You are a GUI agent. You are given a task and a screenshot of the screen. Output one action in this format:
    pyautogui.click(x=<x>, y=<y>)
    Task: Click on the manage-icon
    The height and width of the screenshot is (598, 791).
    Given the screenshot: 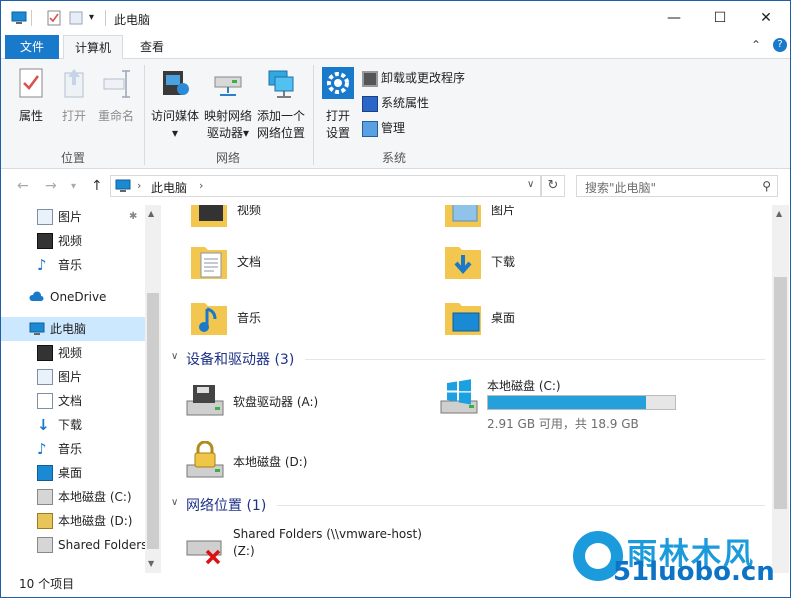 What is the action you would take?
    pyautogui.click(x=370, y=128)
    